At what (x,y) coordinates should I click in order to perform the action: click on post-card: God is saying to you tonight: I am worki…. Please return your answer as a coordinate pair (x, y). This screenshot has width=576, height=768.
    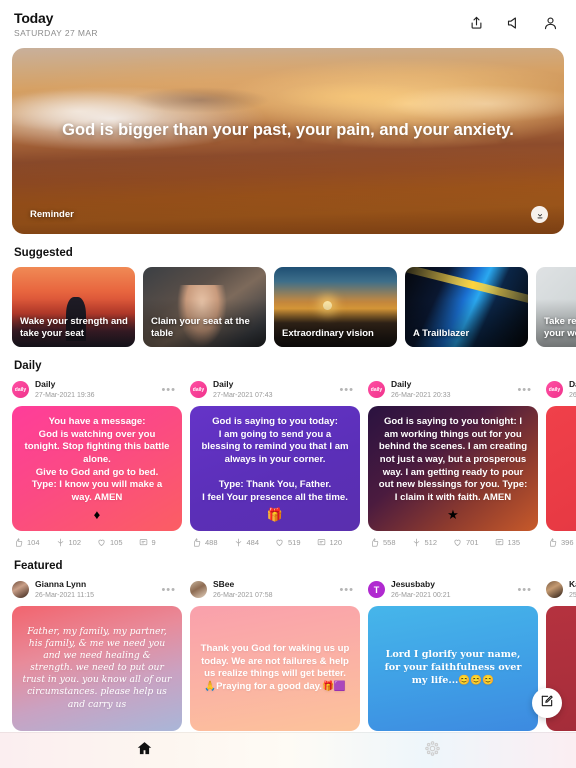
    Looking at the image, I should click on (453, 468).